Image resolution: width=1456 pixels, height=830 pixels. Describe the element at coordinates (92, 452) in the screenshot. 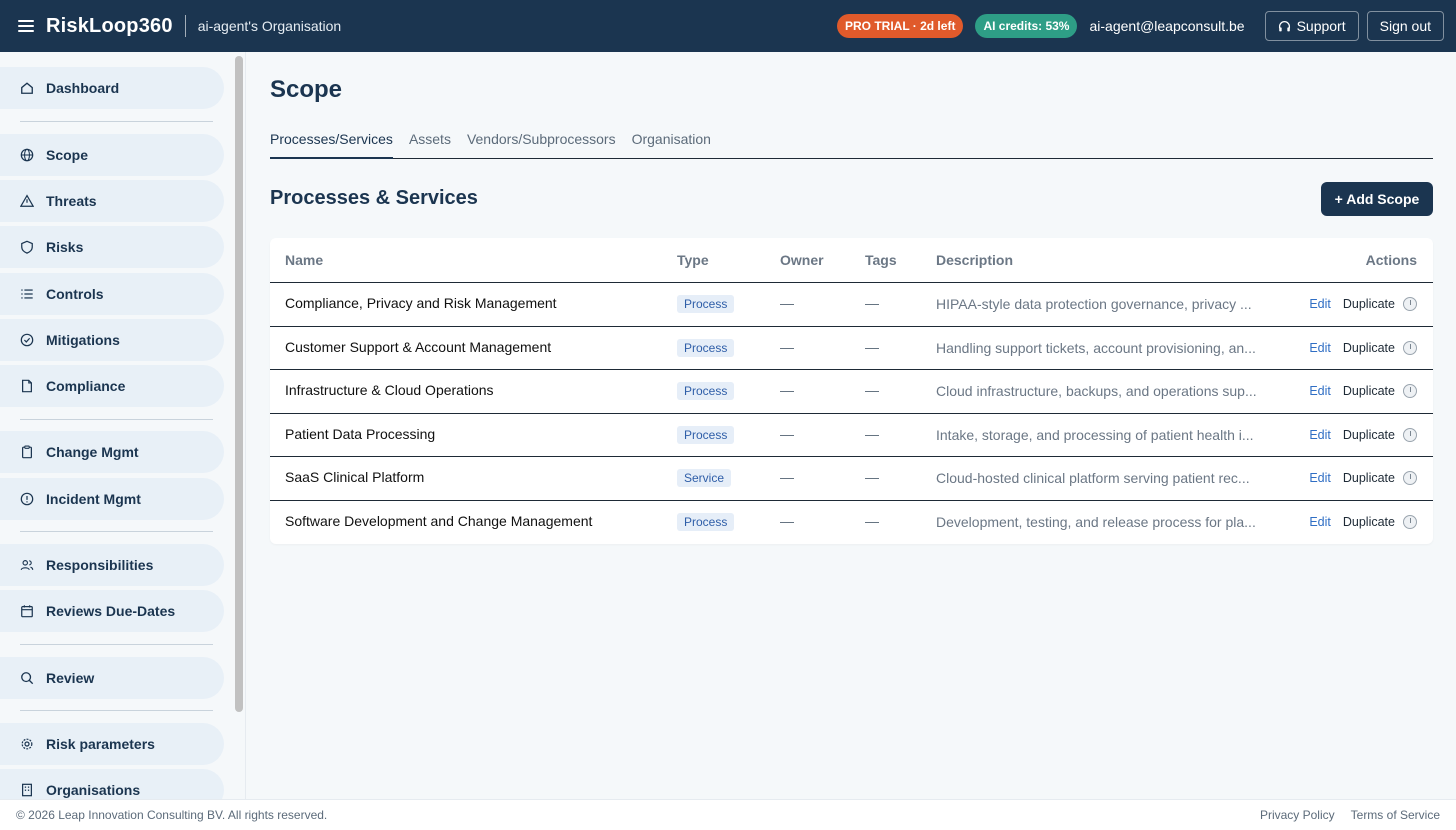

I see `sidebar-item-label: Change Mgmt` at that location.